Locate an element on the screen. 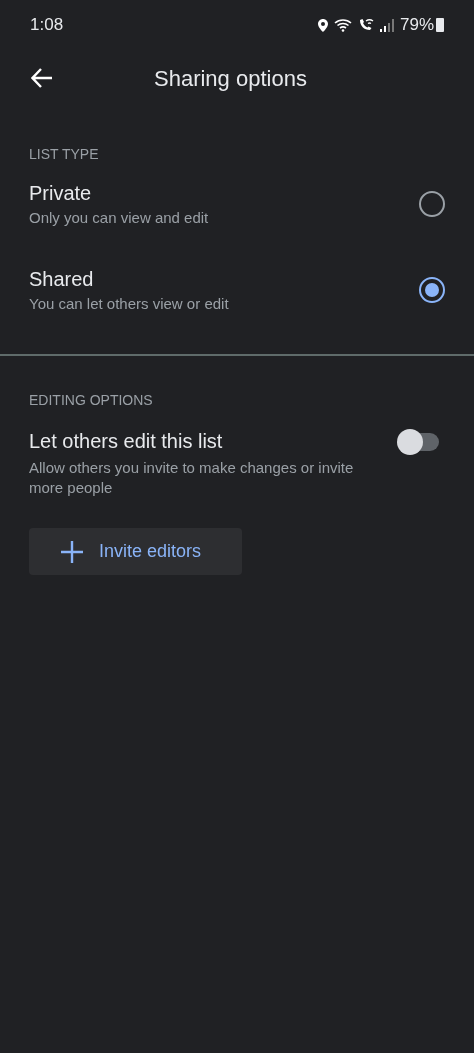 The width and height of the screenshot is (474, 1053). option-title: Shared is located at coordinates (62, 279).